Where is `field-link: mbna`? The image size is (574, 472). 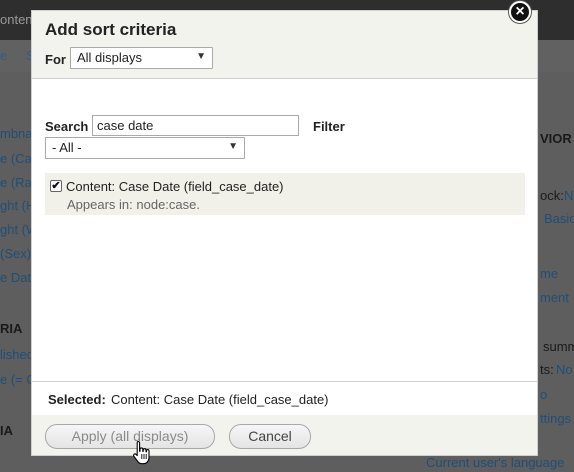 field-link: mbna is located at coordinates (16, 133).